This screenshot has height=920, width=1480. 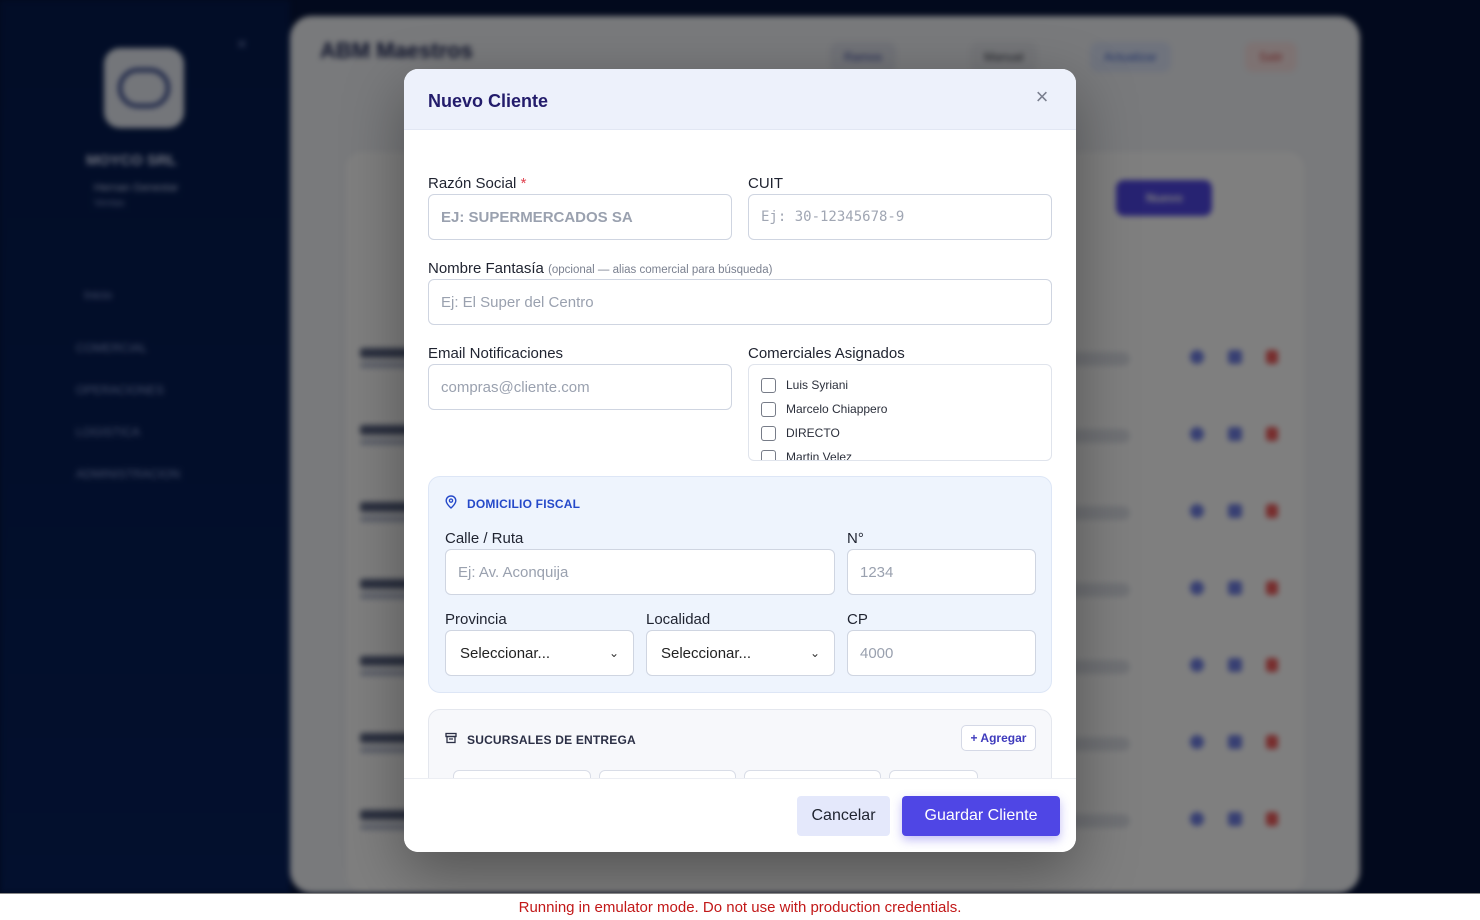 I want to click on save-client-button: Guardar Cliente, so click(x=981, y=816).